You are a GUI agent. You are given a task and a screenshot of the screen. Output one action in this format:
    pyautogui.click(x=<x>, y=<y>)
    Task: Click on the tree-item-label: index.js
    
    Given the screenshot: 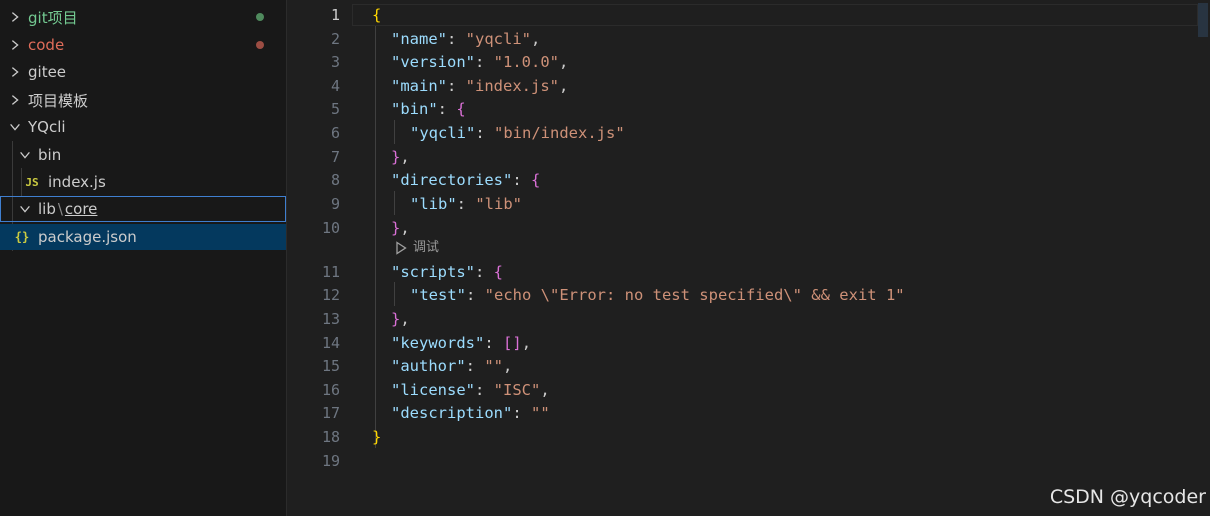 What is the action you would take?
    pyautogui.click(x=77, y=182)
    